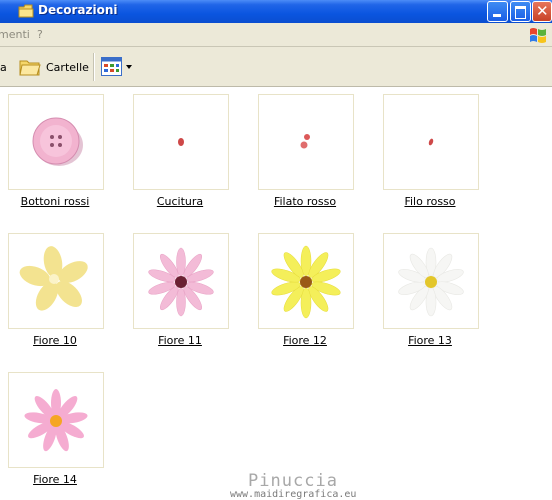 Image resolution: width=552 pixels, height=500 pixels. What do you see at coordinates (305, 340) in the screenshot?
I see `file-label: Fiore 12` at bounding box center [305, 340].